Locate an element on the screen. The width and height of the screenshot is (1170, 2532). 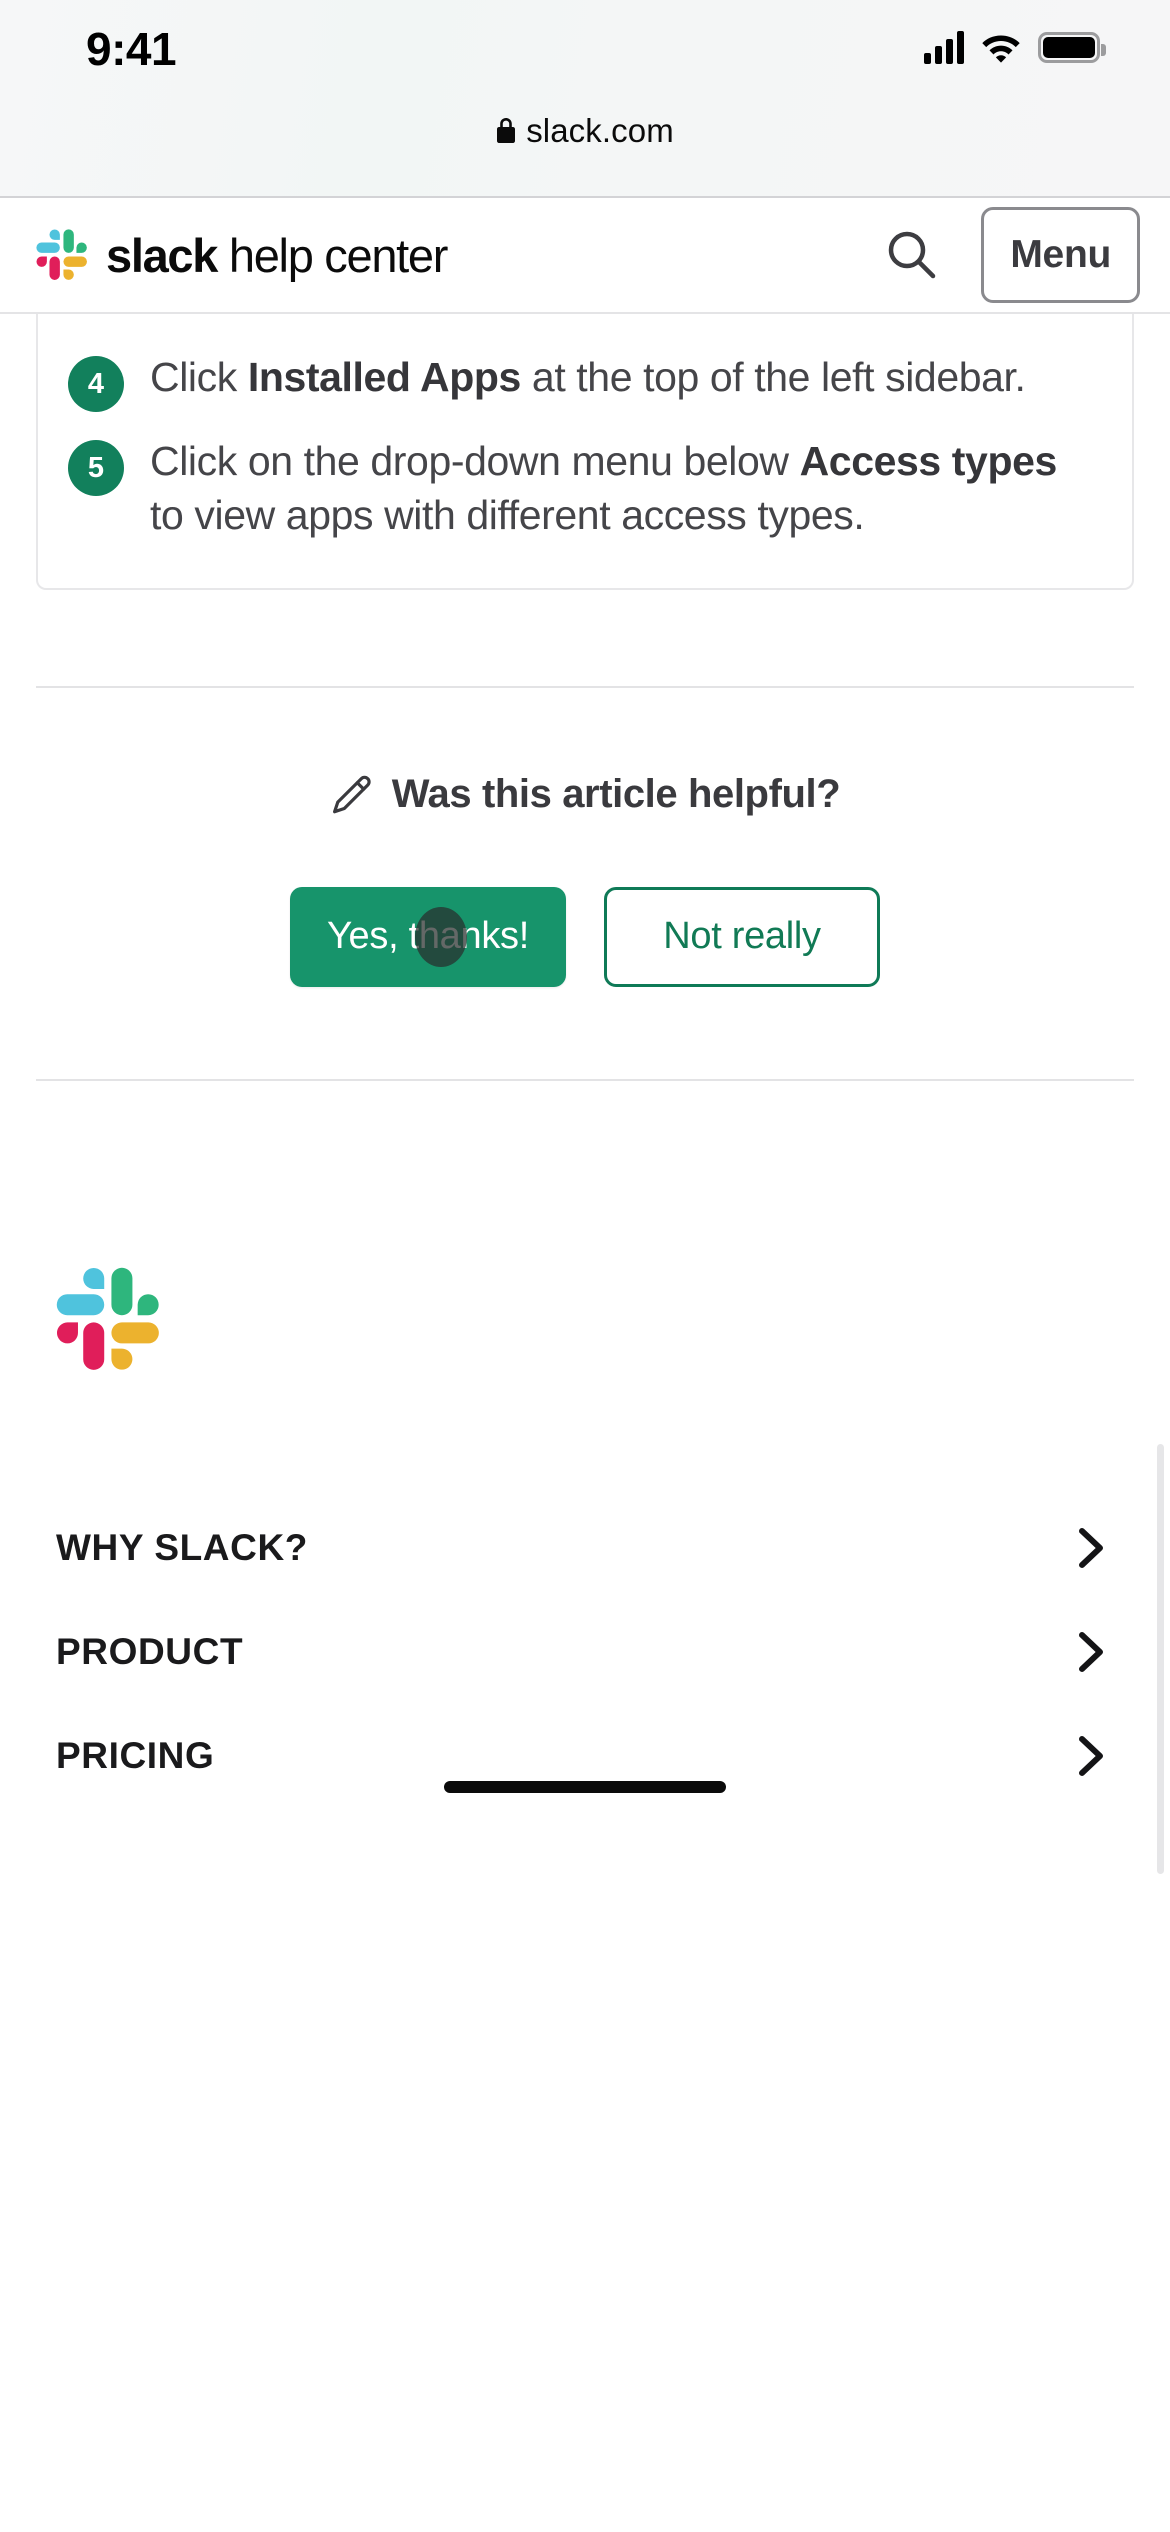
feedback-no-label: Not really is located at coordinates (742, 936).